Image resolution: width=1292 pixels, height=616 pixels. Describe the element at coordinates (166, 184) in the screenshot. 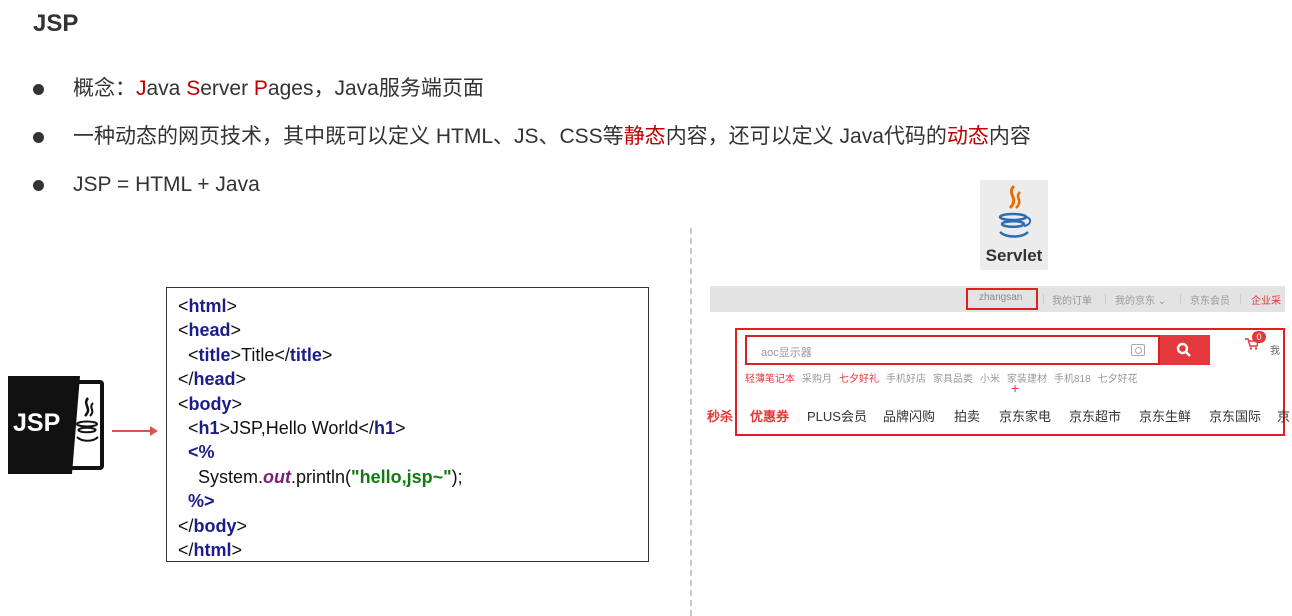

I see `bullet-text: JSP = HTML + Java` at that location.